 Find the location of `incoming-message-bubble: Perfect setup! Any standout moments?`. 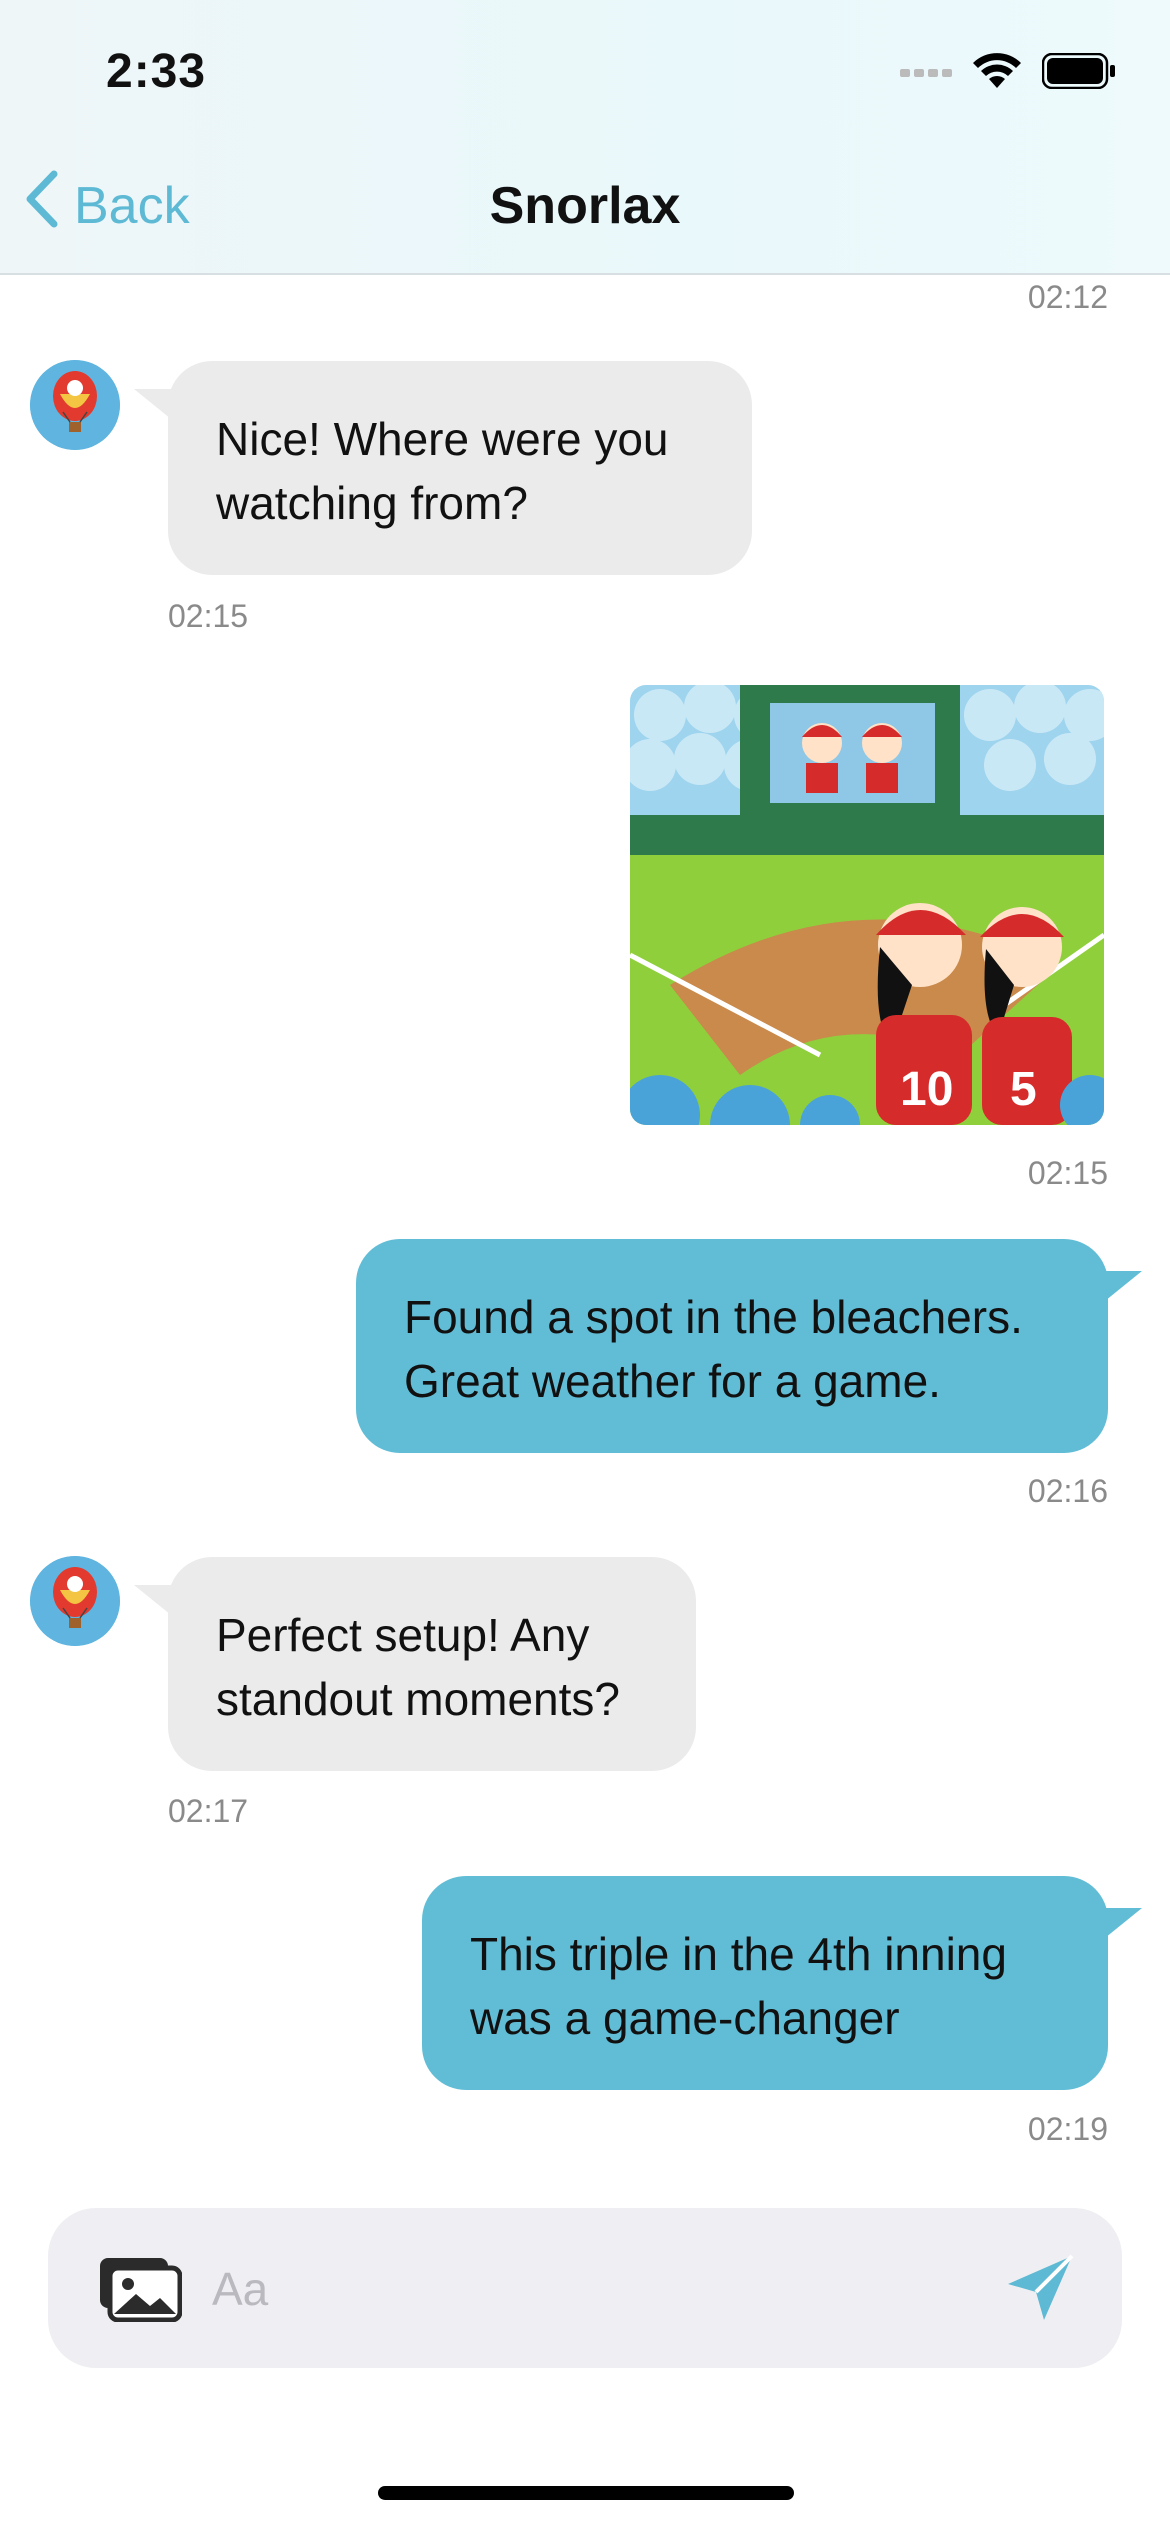

incoming-message-bubble: Perfect setup! Any standout moments? is located at coordinates (415, 1664).